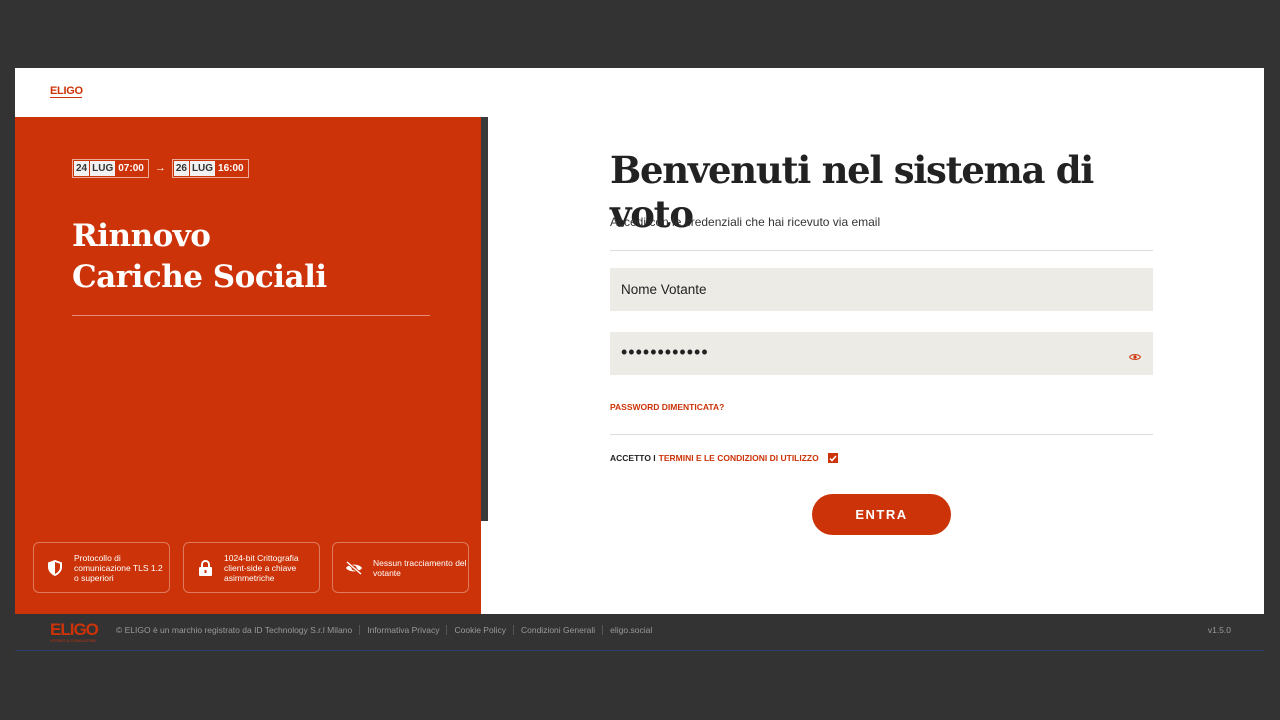  Describe the element at coordinates (262, 257) in the screenshot. I see `election-title: Rinnovo Cariche Sociali` at that location.